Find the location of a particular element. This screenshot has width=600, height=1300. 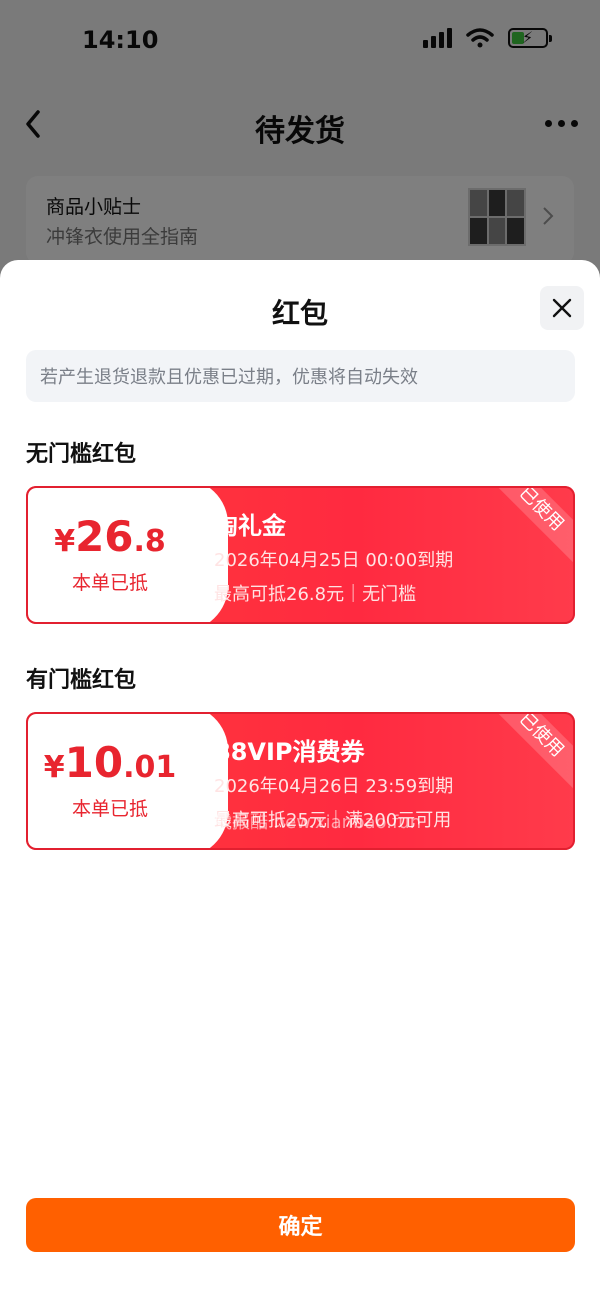

watermark: 线报酷 new.xianbao.fun is located at coordinates (318, 822).